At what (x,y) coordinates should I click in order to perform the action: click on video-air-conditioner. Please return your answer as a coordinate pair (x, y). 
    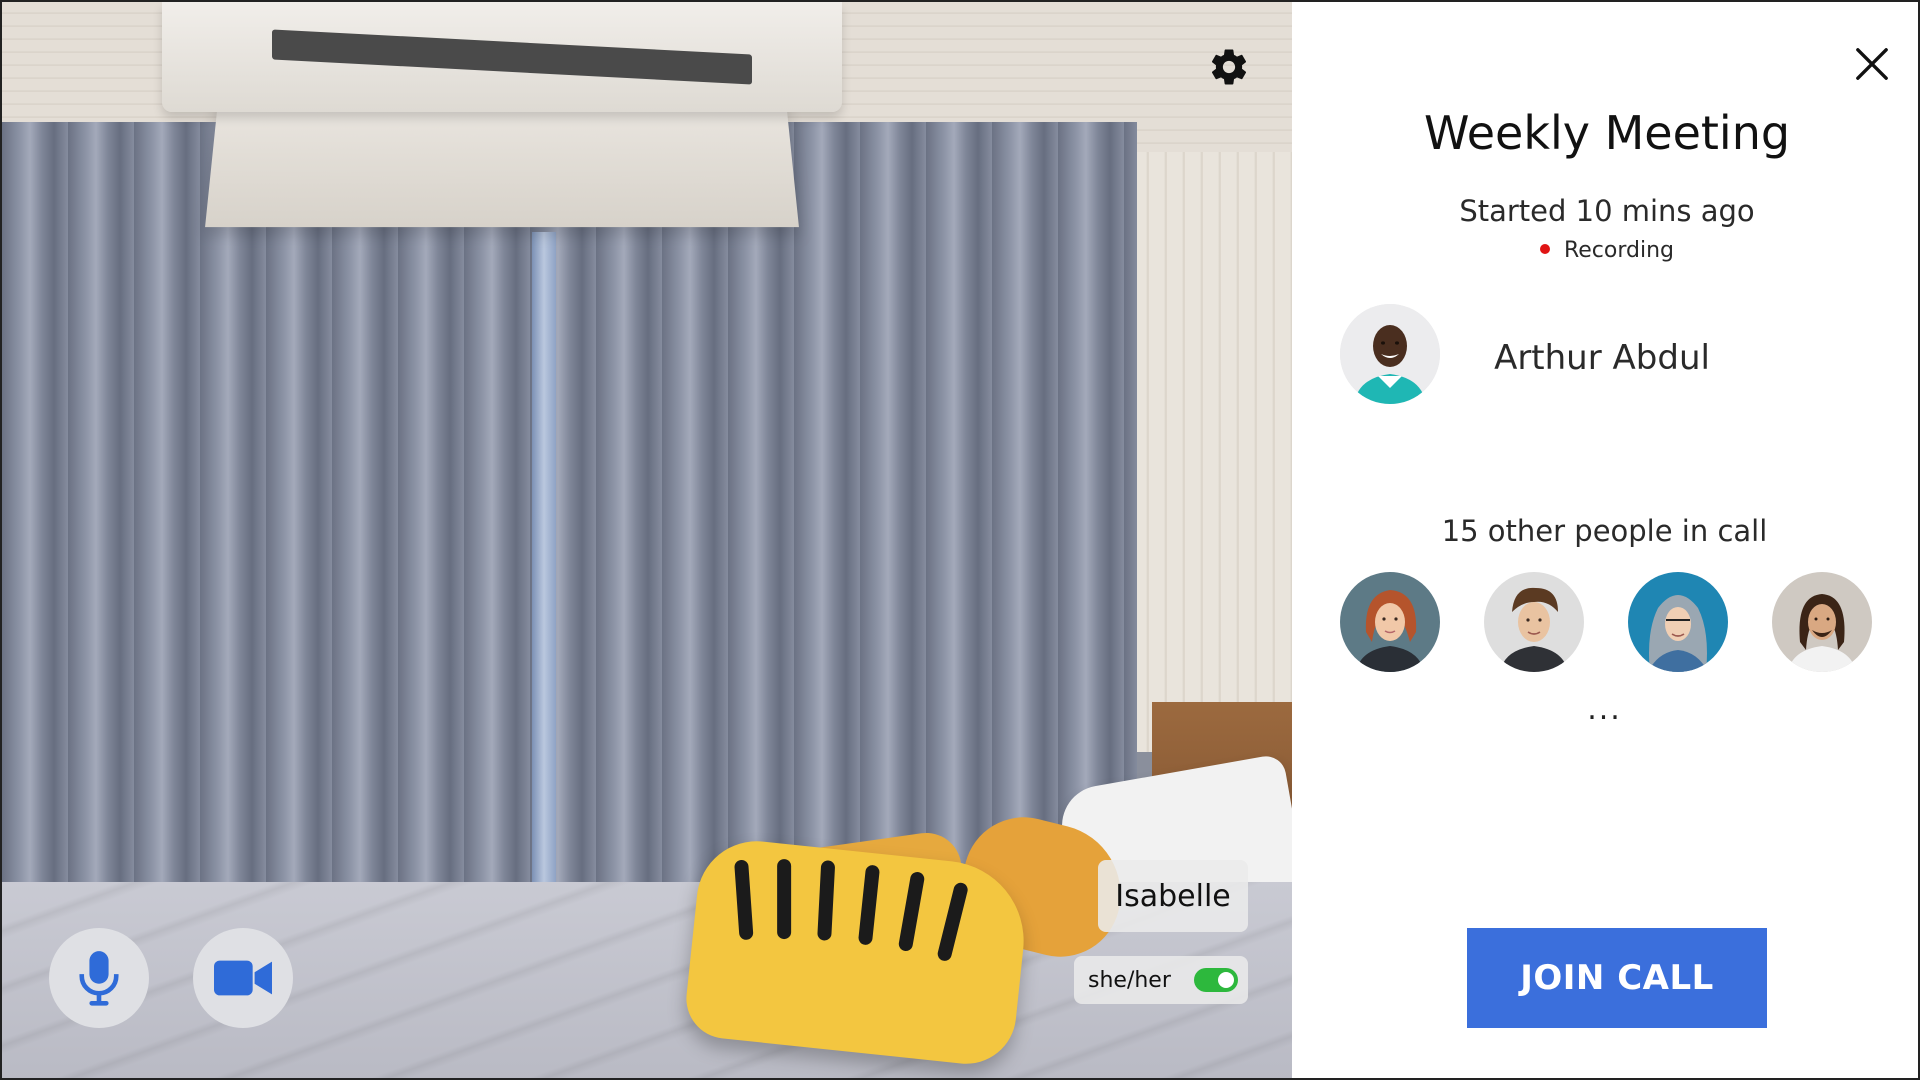
    Looking at the image, I should click on (502, 57).